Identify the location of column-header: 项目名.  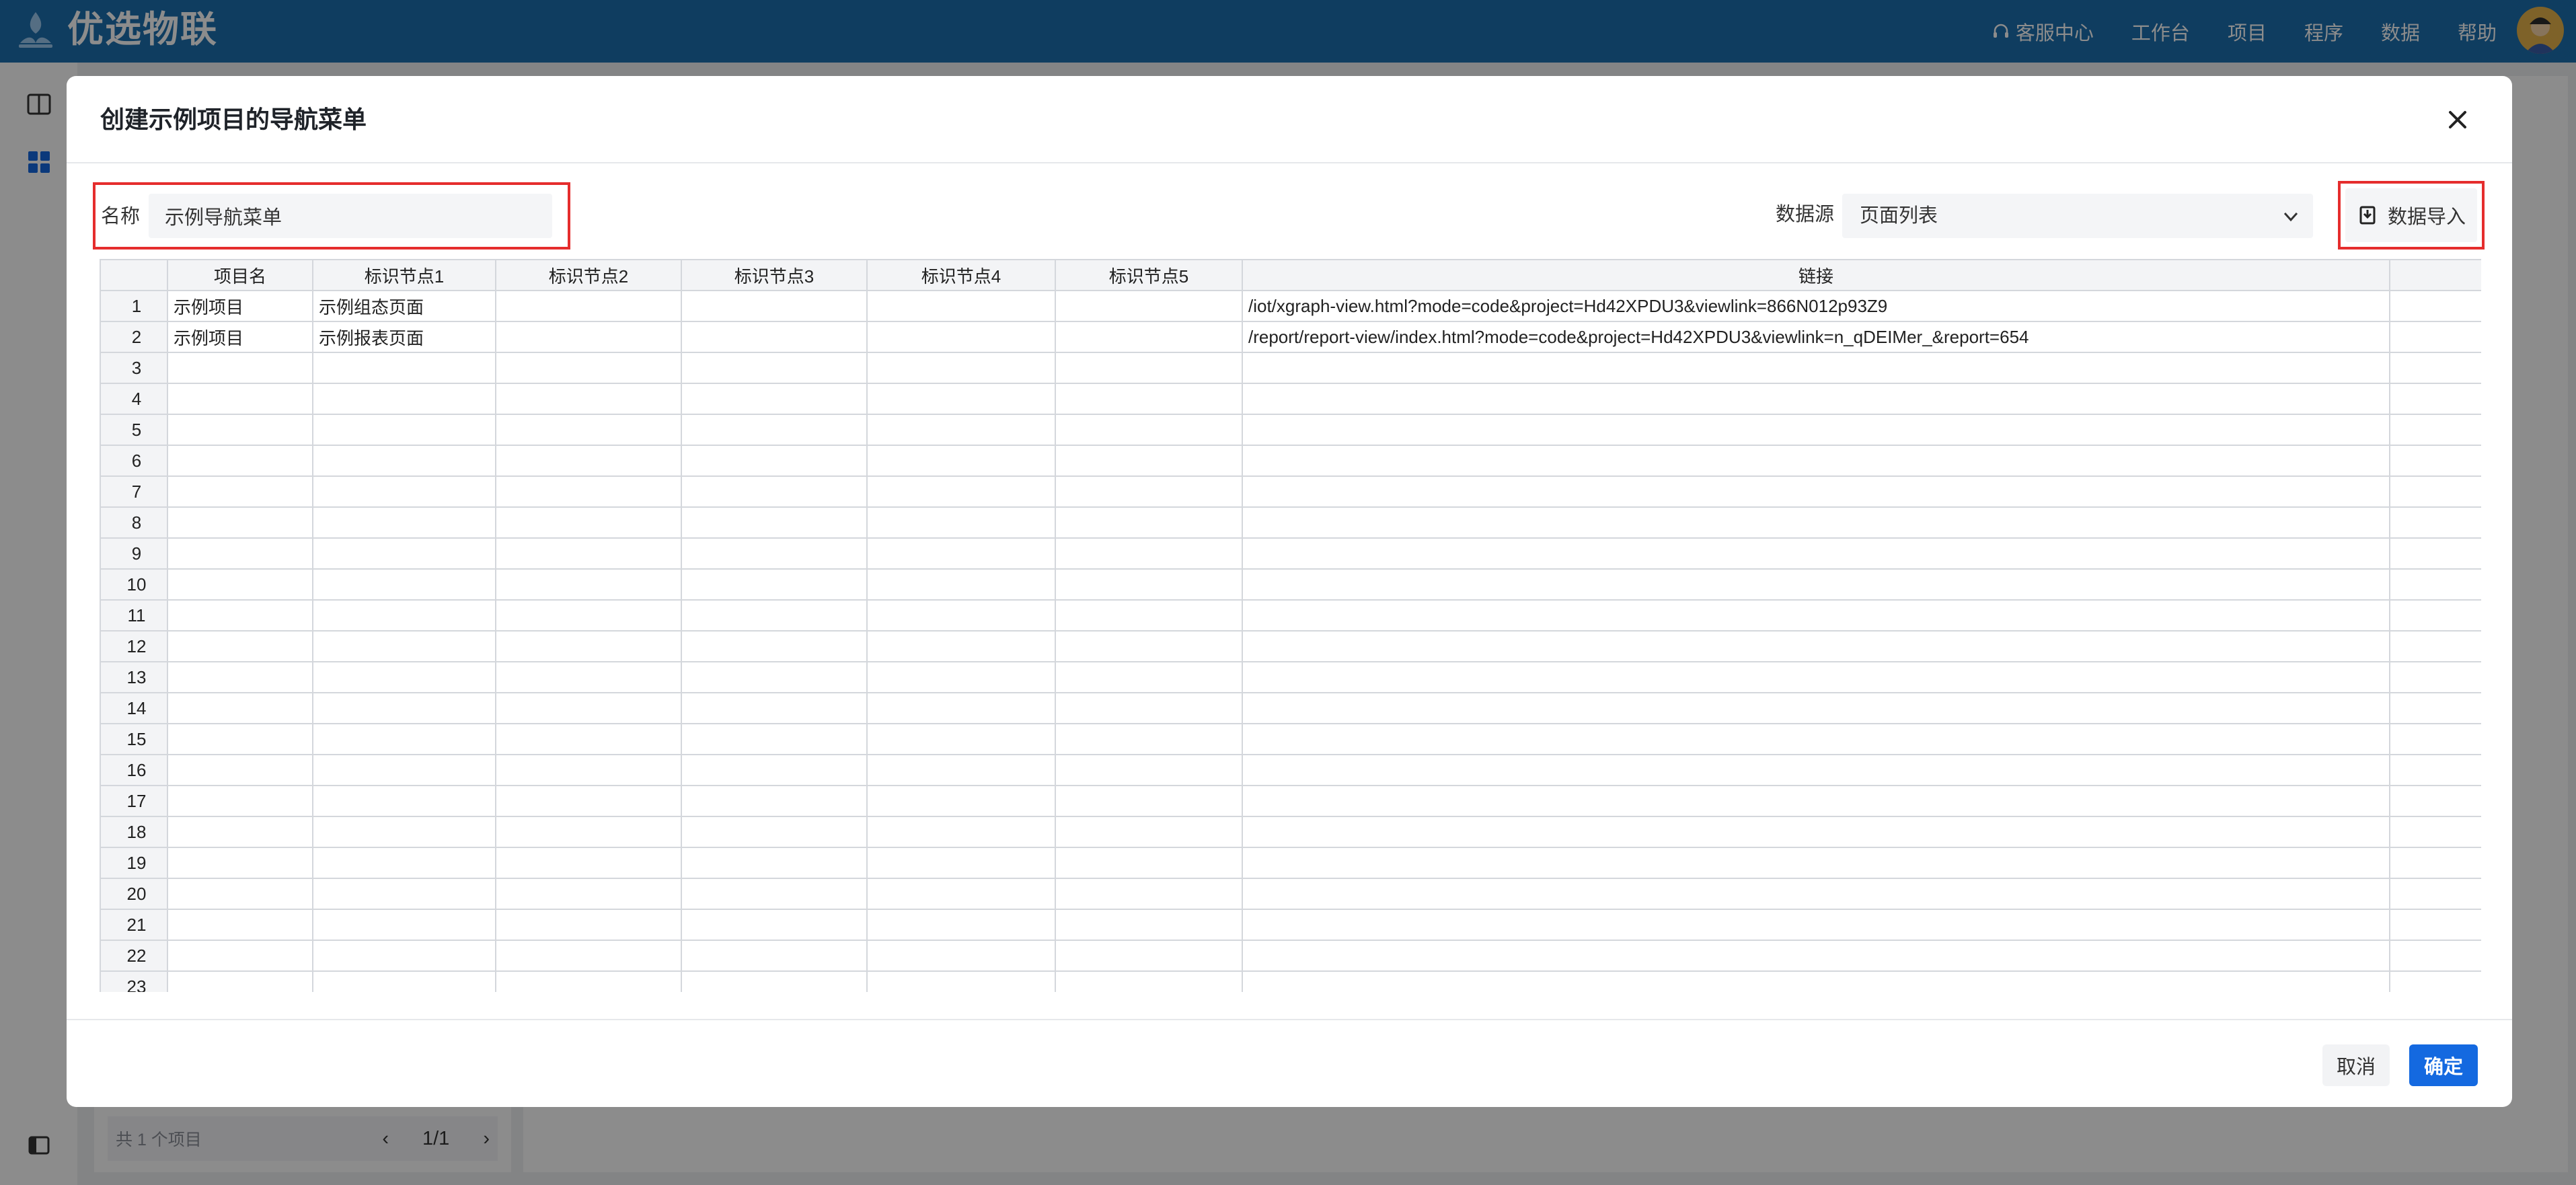
(240, 275).